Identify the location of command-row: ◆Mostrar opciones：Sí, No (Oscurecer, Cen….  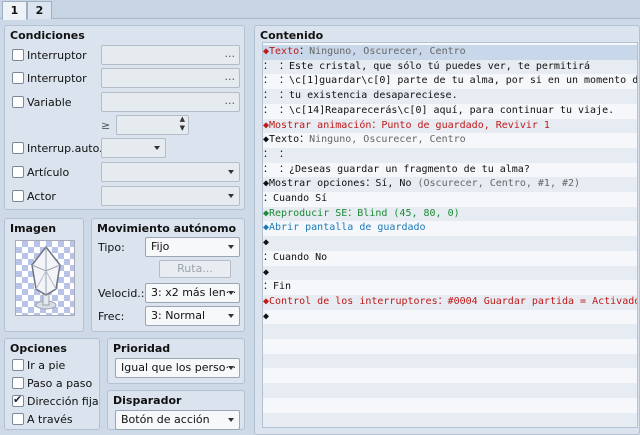
(450, 184).